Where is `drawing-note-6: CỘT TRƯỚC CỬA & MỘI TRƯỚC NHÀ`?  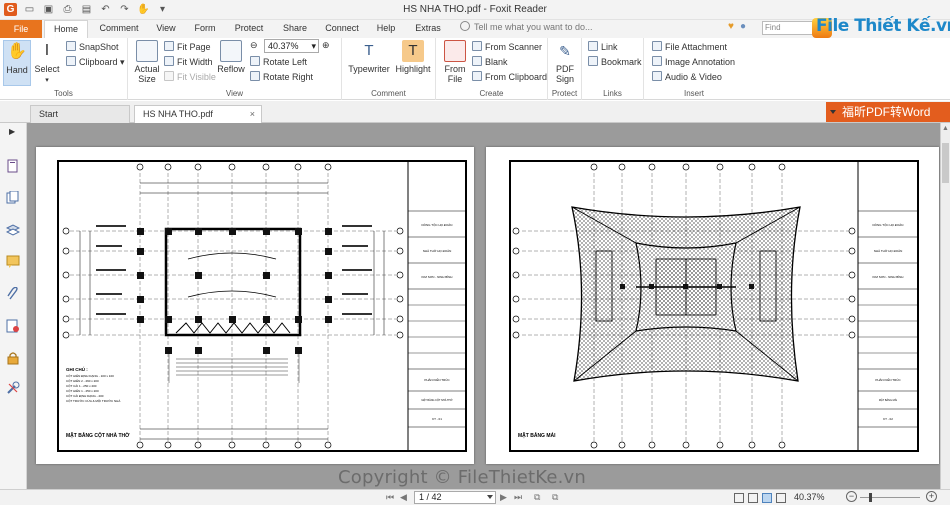
drawing-note-6: CỘT TRƯỚC CỬA & MỘI TRƯỚC NHÀ is located at coordinates (93, 400).